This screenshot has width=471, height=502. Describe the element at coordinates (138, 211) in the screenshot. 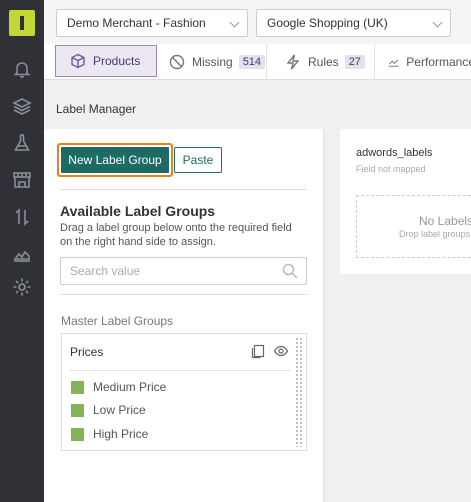

I see `available-label-groups-title: Available Label Groups` at that location.